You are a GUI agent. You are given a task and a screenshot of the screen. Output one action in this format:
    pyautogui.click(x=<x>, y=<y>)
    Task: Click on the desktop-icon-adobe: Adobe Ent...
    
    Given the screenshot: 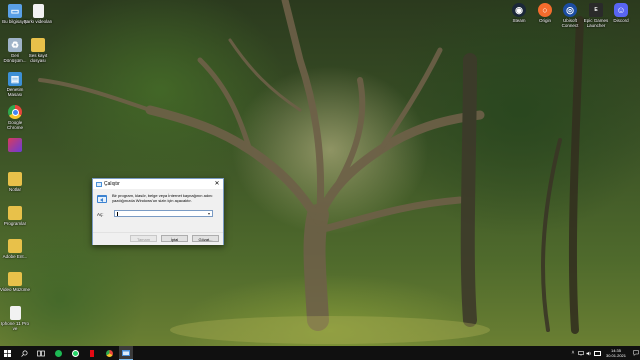 What is the action you would take?
    pyautogui.click(x=15, y=249)
    